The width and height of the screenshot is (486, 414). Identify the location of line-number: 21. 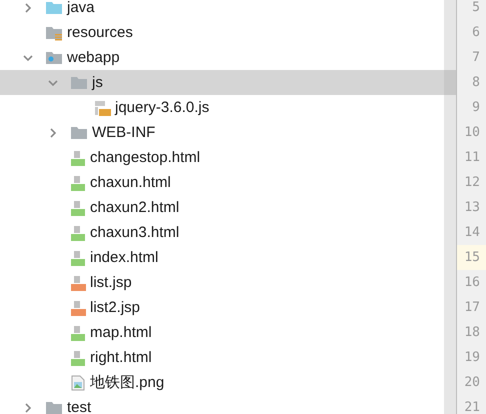
(472, 406).